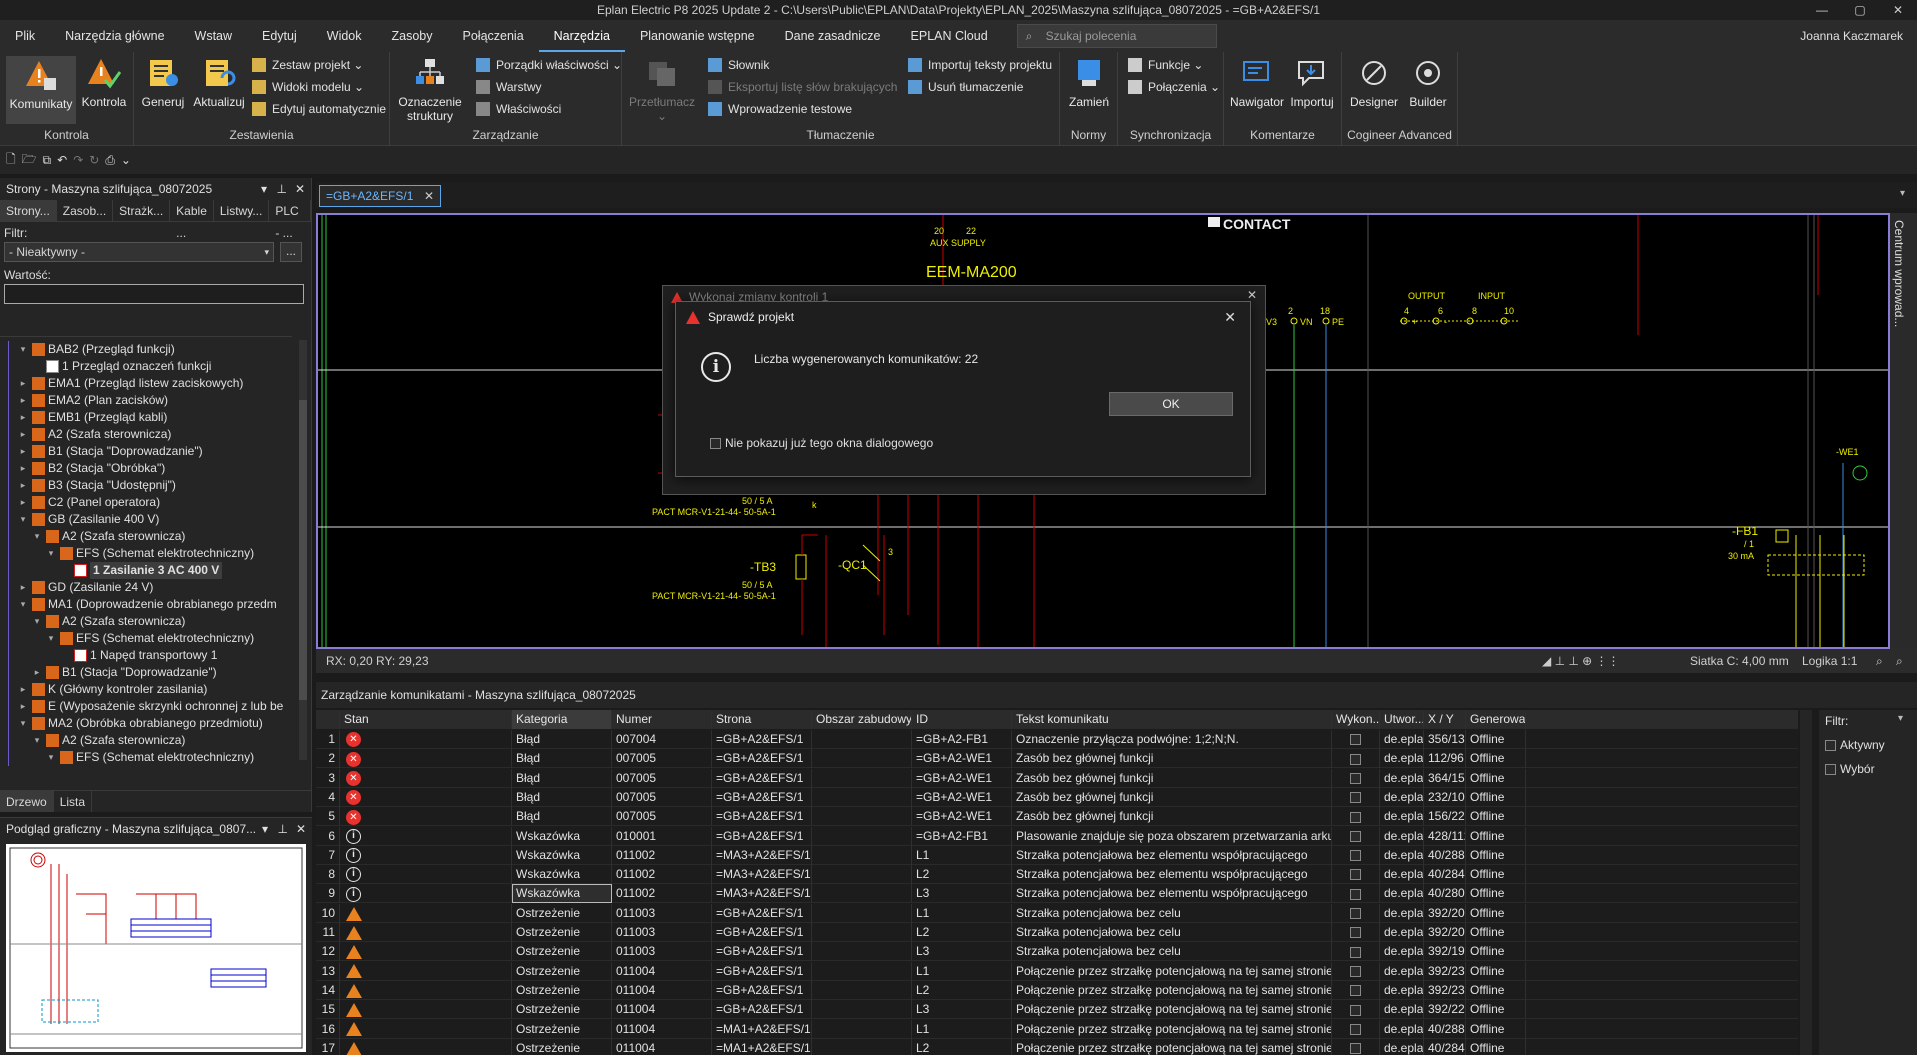 The height and width of the screenshot is (1055, 1917). Describe the element at coordinates (282, 189) in the screenshot. I see `pin-icon: ⊥` at that location.